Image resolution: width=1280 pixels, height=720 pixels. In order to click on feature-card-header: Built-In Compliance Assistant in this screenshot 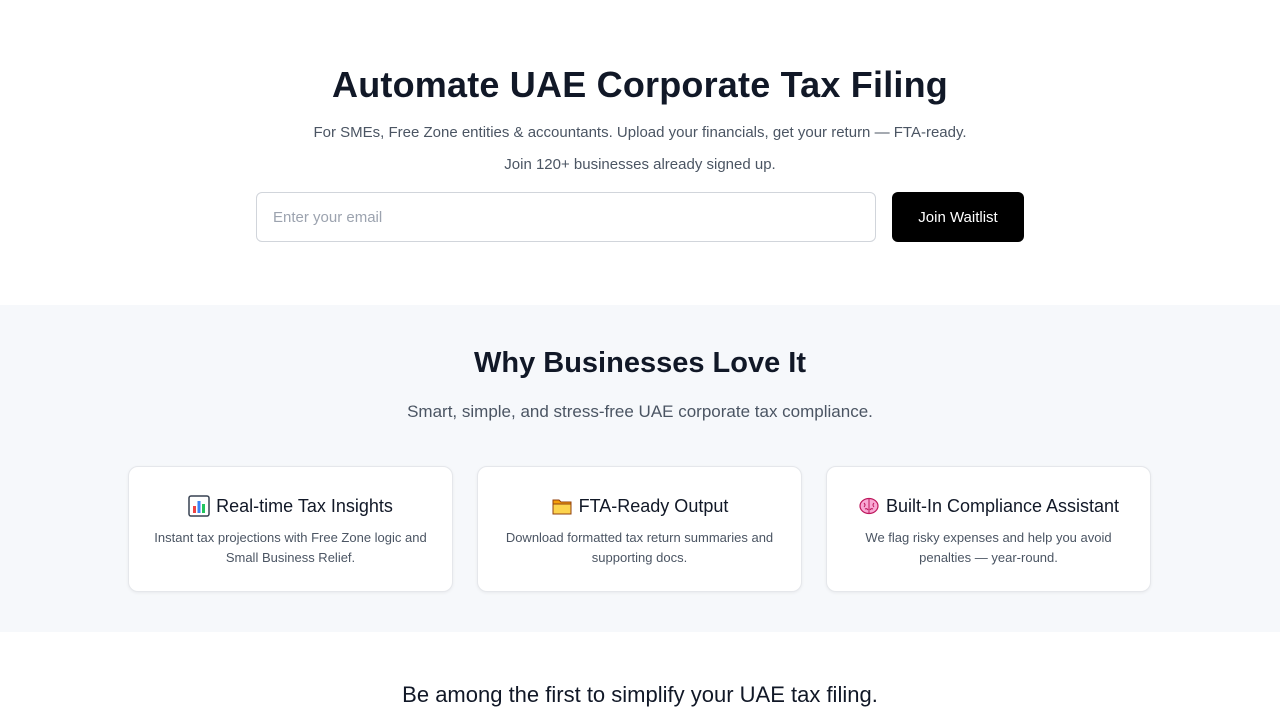, I will do `click(988, 506)`.